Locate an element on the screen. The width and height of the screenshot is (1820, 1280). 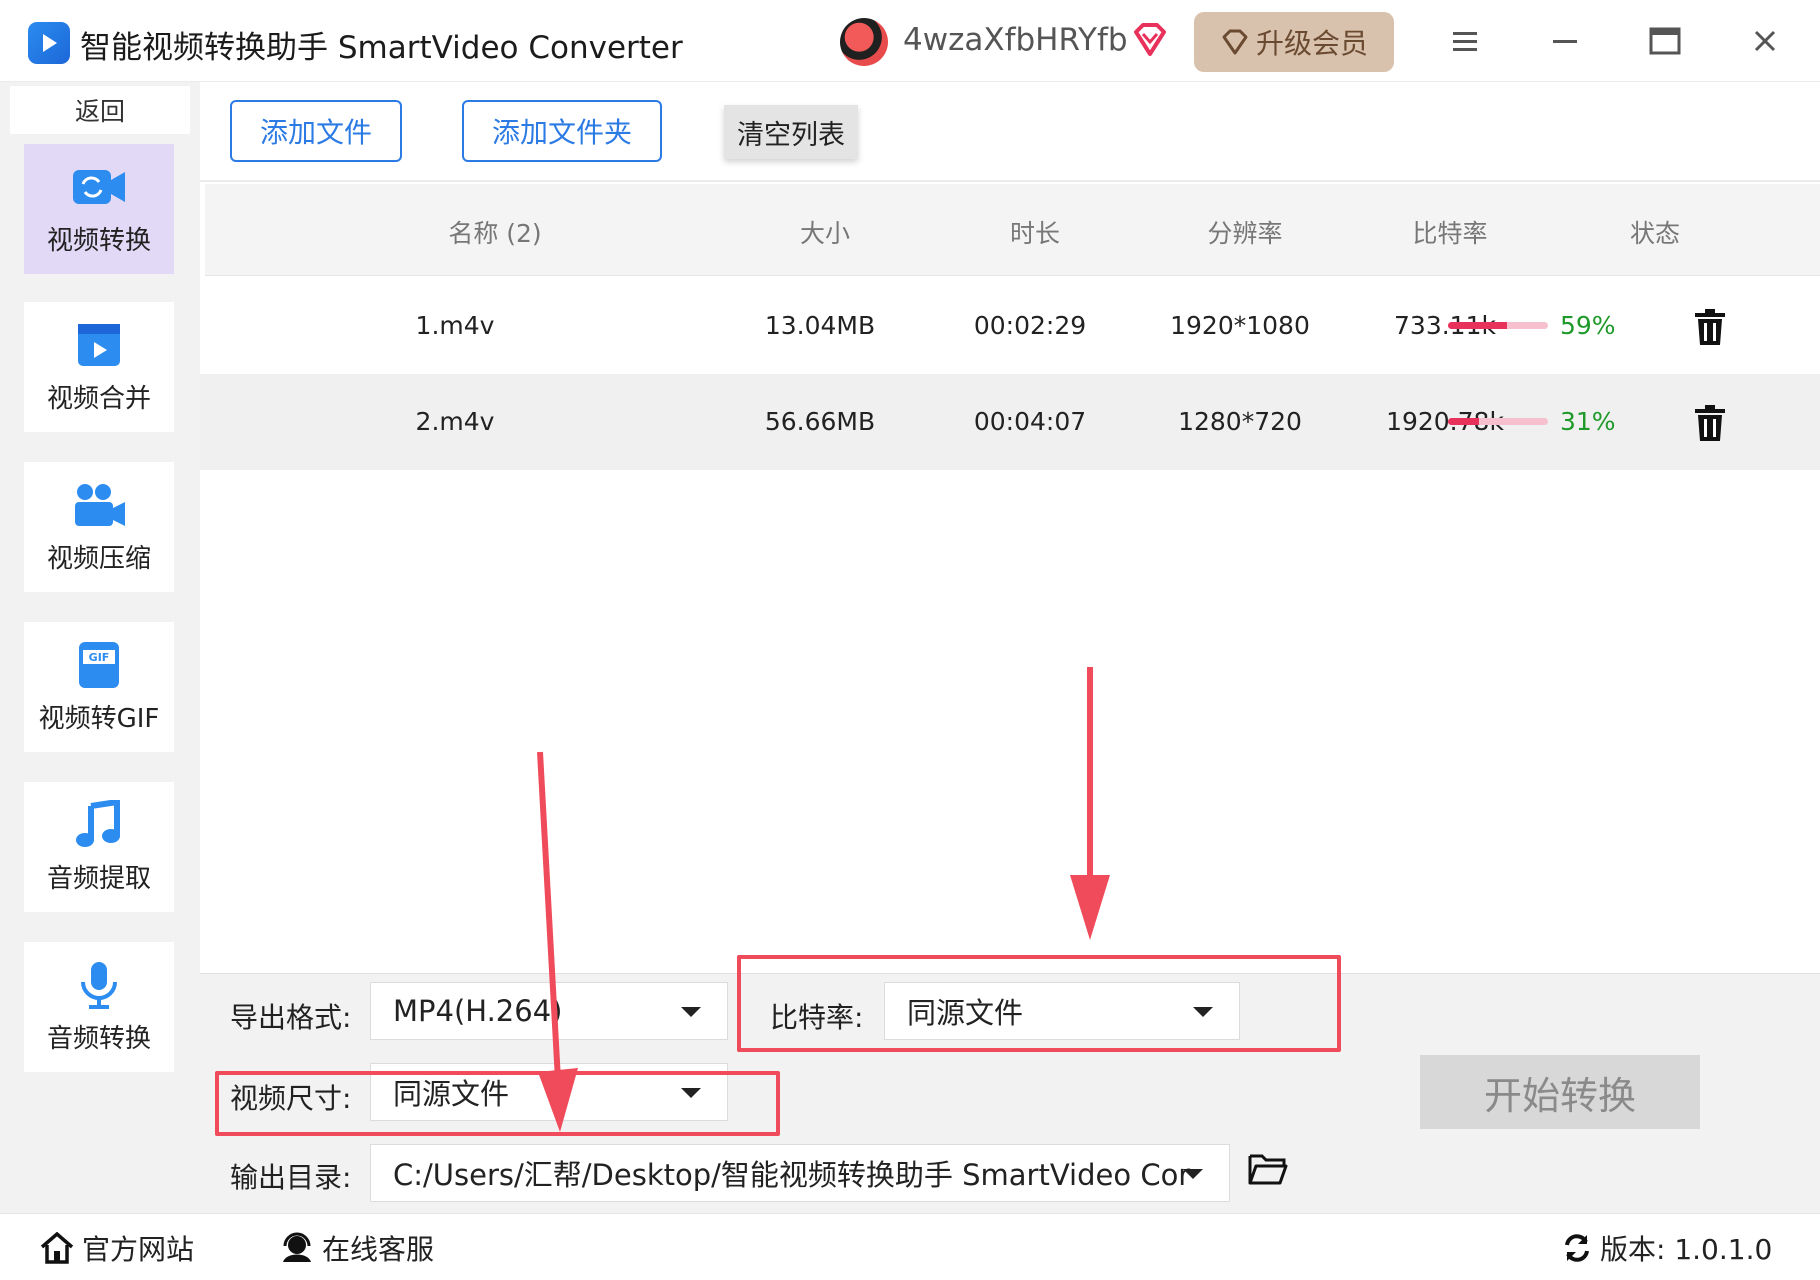
file-name: 1.m4v is located at coordinates (455, 325).